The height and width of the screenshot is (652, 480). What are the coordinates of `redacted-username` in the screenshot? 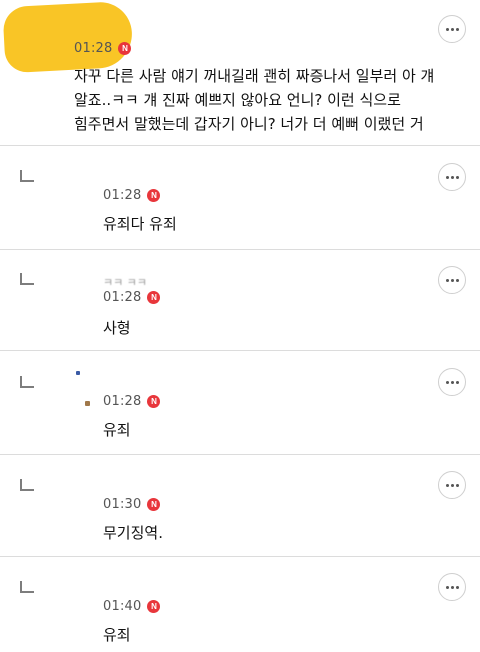 It's located at (68, 37).